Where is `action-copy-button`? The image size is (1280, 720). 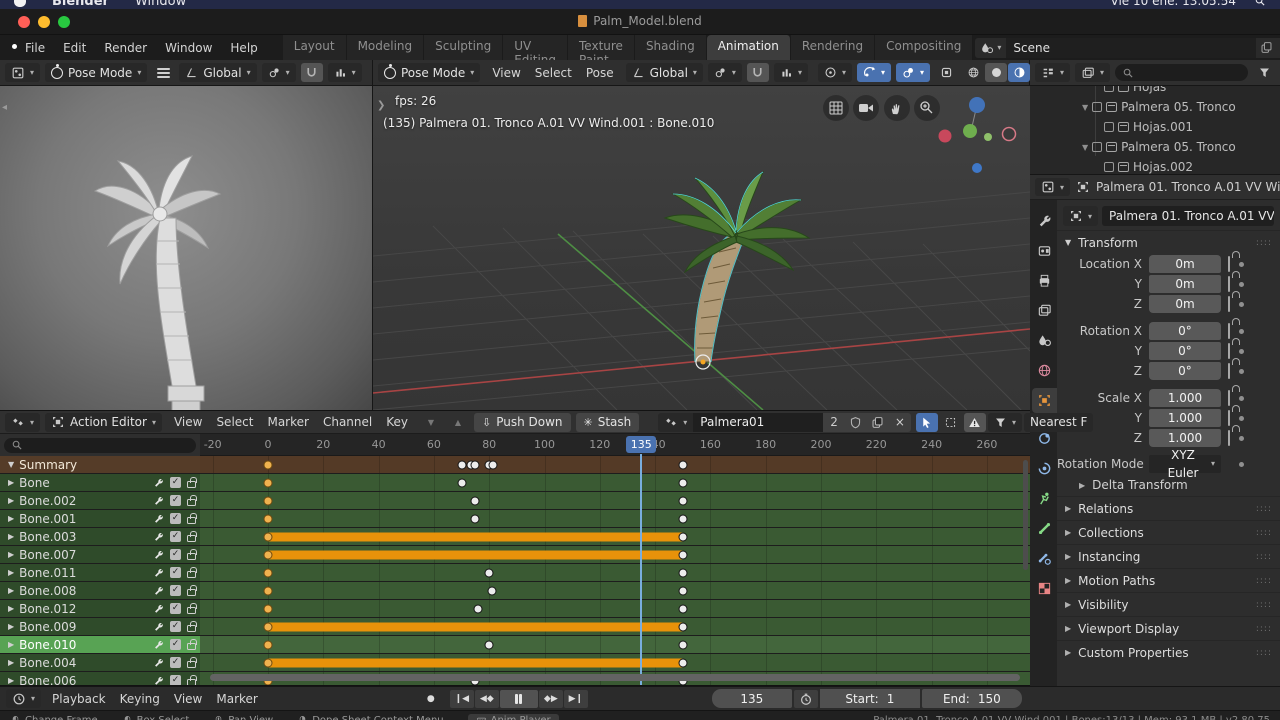 action-copy-button is located at coordinates (877, 422).